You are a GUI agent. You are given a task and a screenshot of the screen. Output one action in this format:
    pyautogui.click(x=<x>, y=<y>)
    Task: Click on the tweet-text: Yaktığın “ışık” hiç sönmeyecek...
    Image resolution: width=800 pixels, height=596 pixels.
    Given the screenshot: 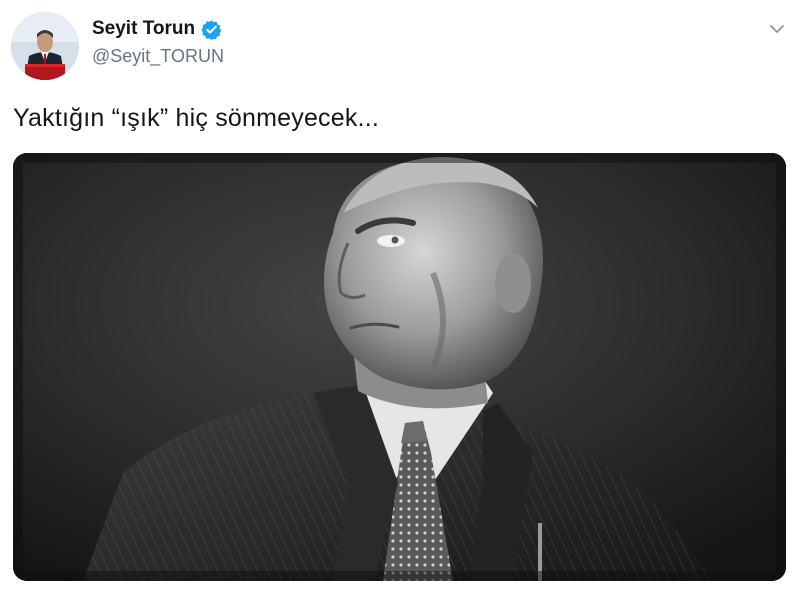 What is the action you would take?
    pyautogui.click(x=196, y=118)
    